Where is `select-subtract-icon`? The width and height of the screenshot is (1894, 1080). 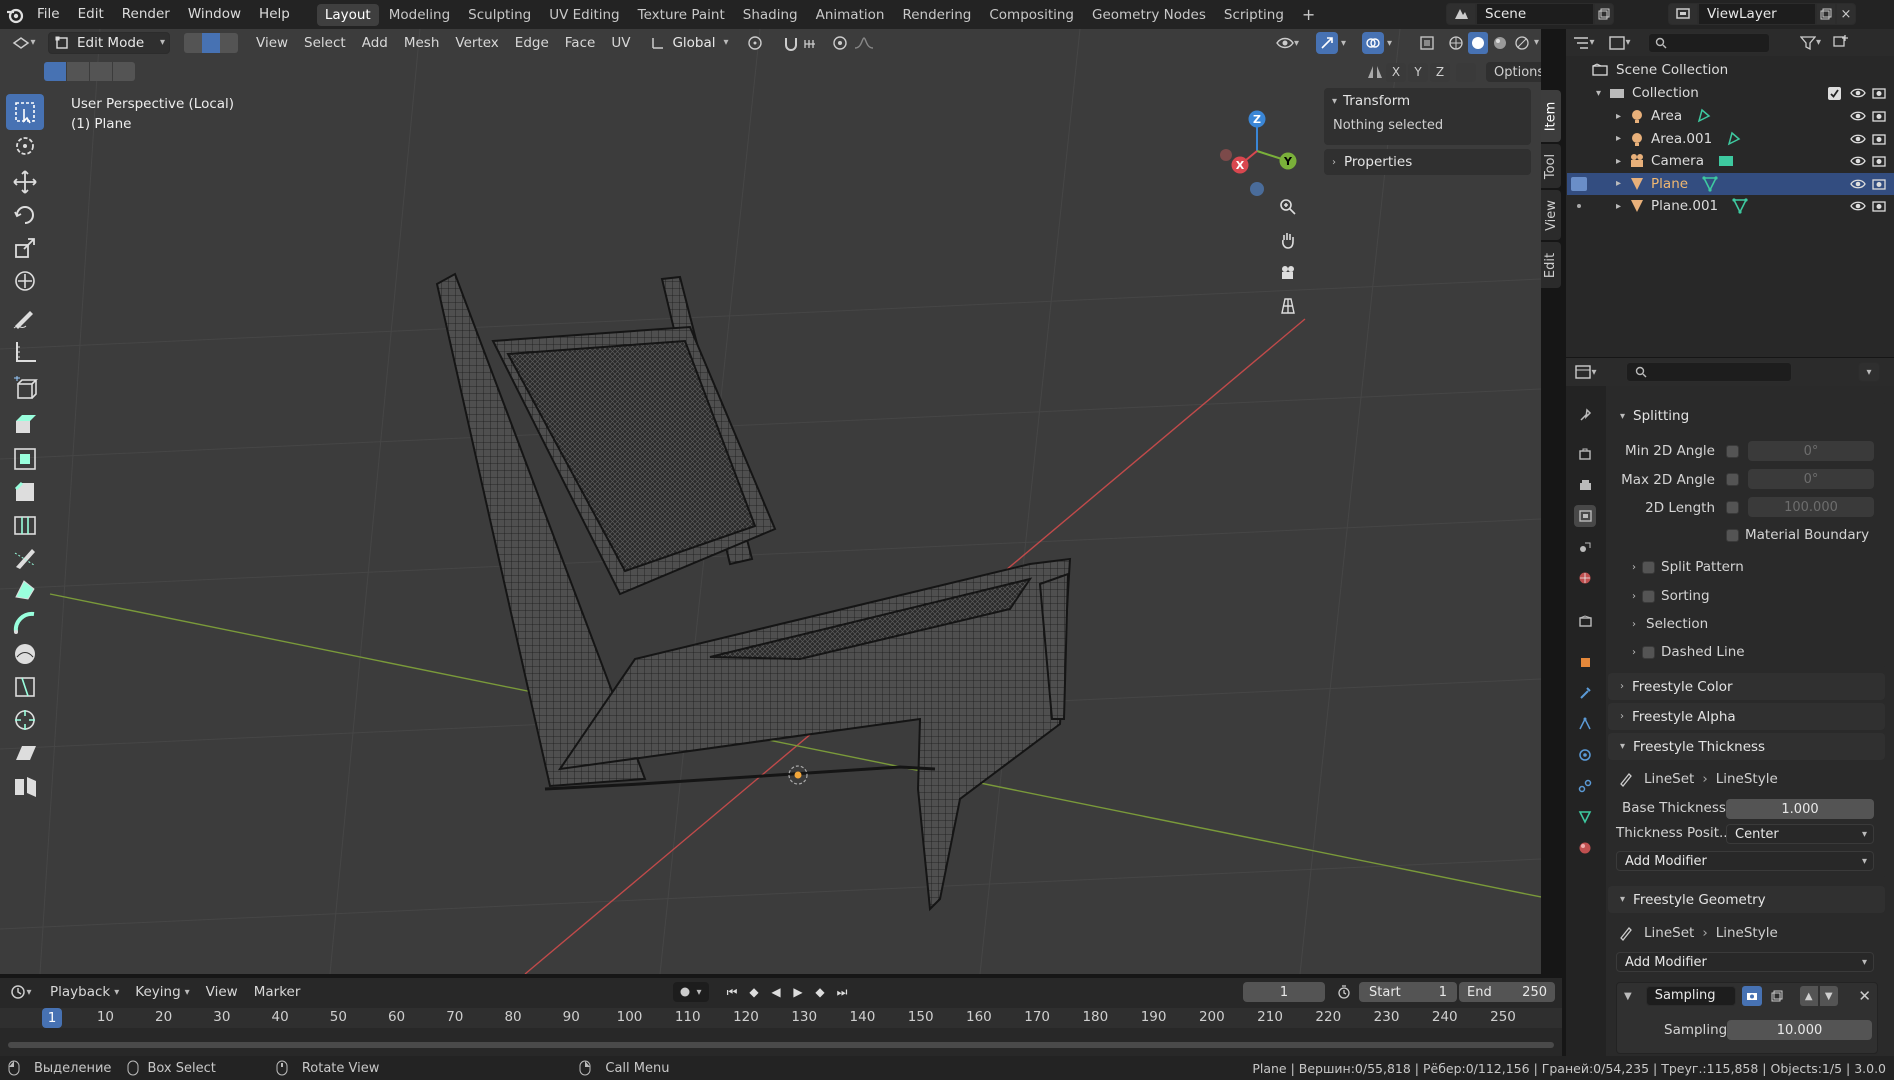
select-subtract-icon is located at coordinates (101, 71).